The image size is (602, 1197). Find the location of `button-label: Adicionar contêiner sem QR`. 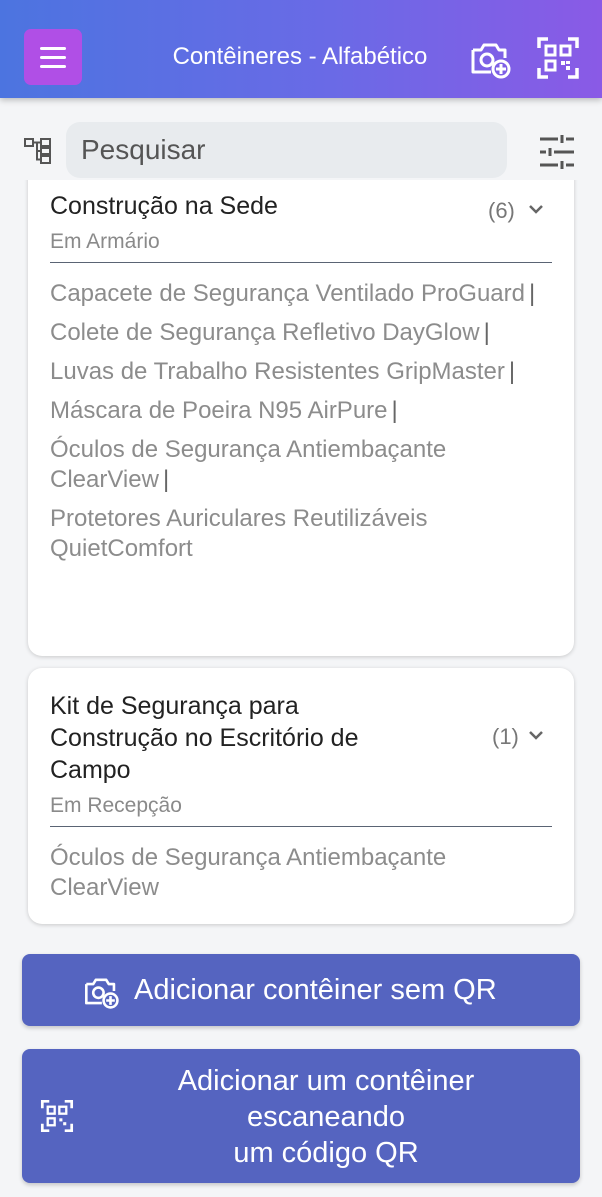

button-label: Adicionar contêiner sem QR is located at coordinates (315, 990).